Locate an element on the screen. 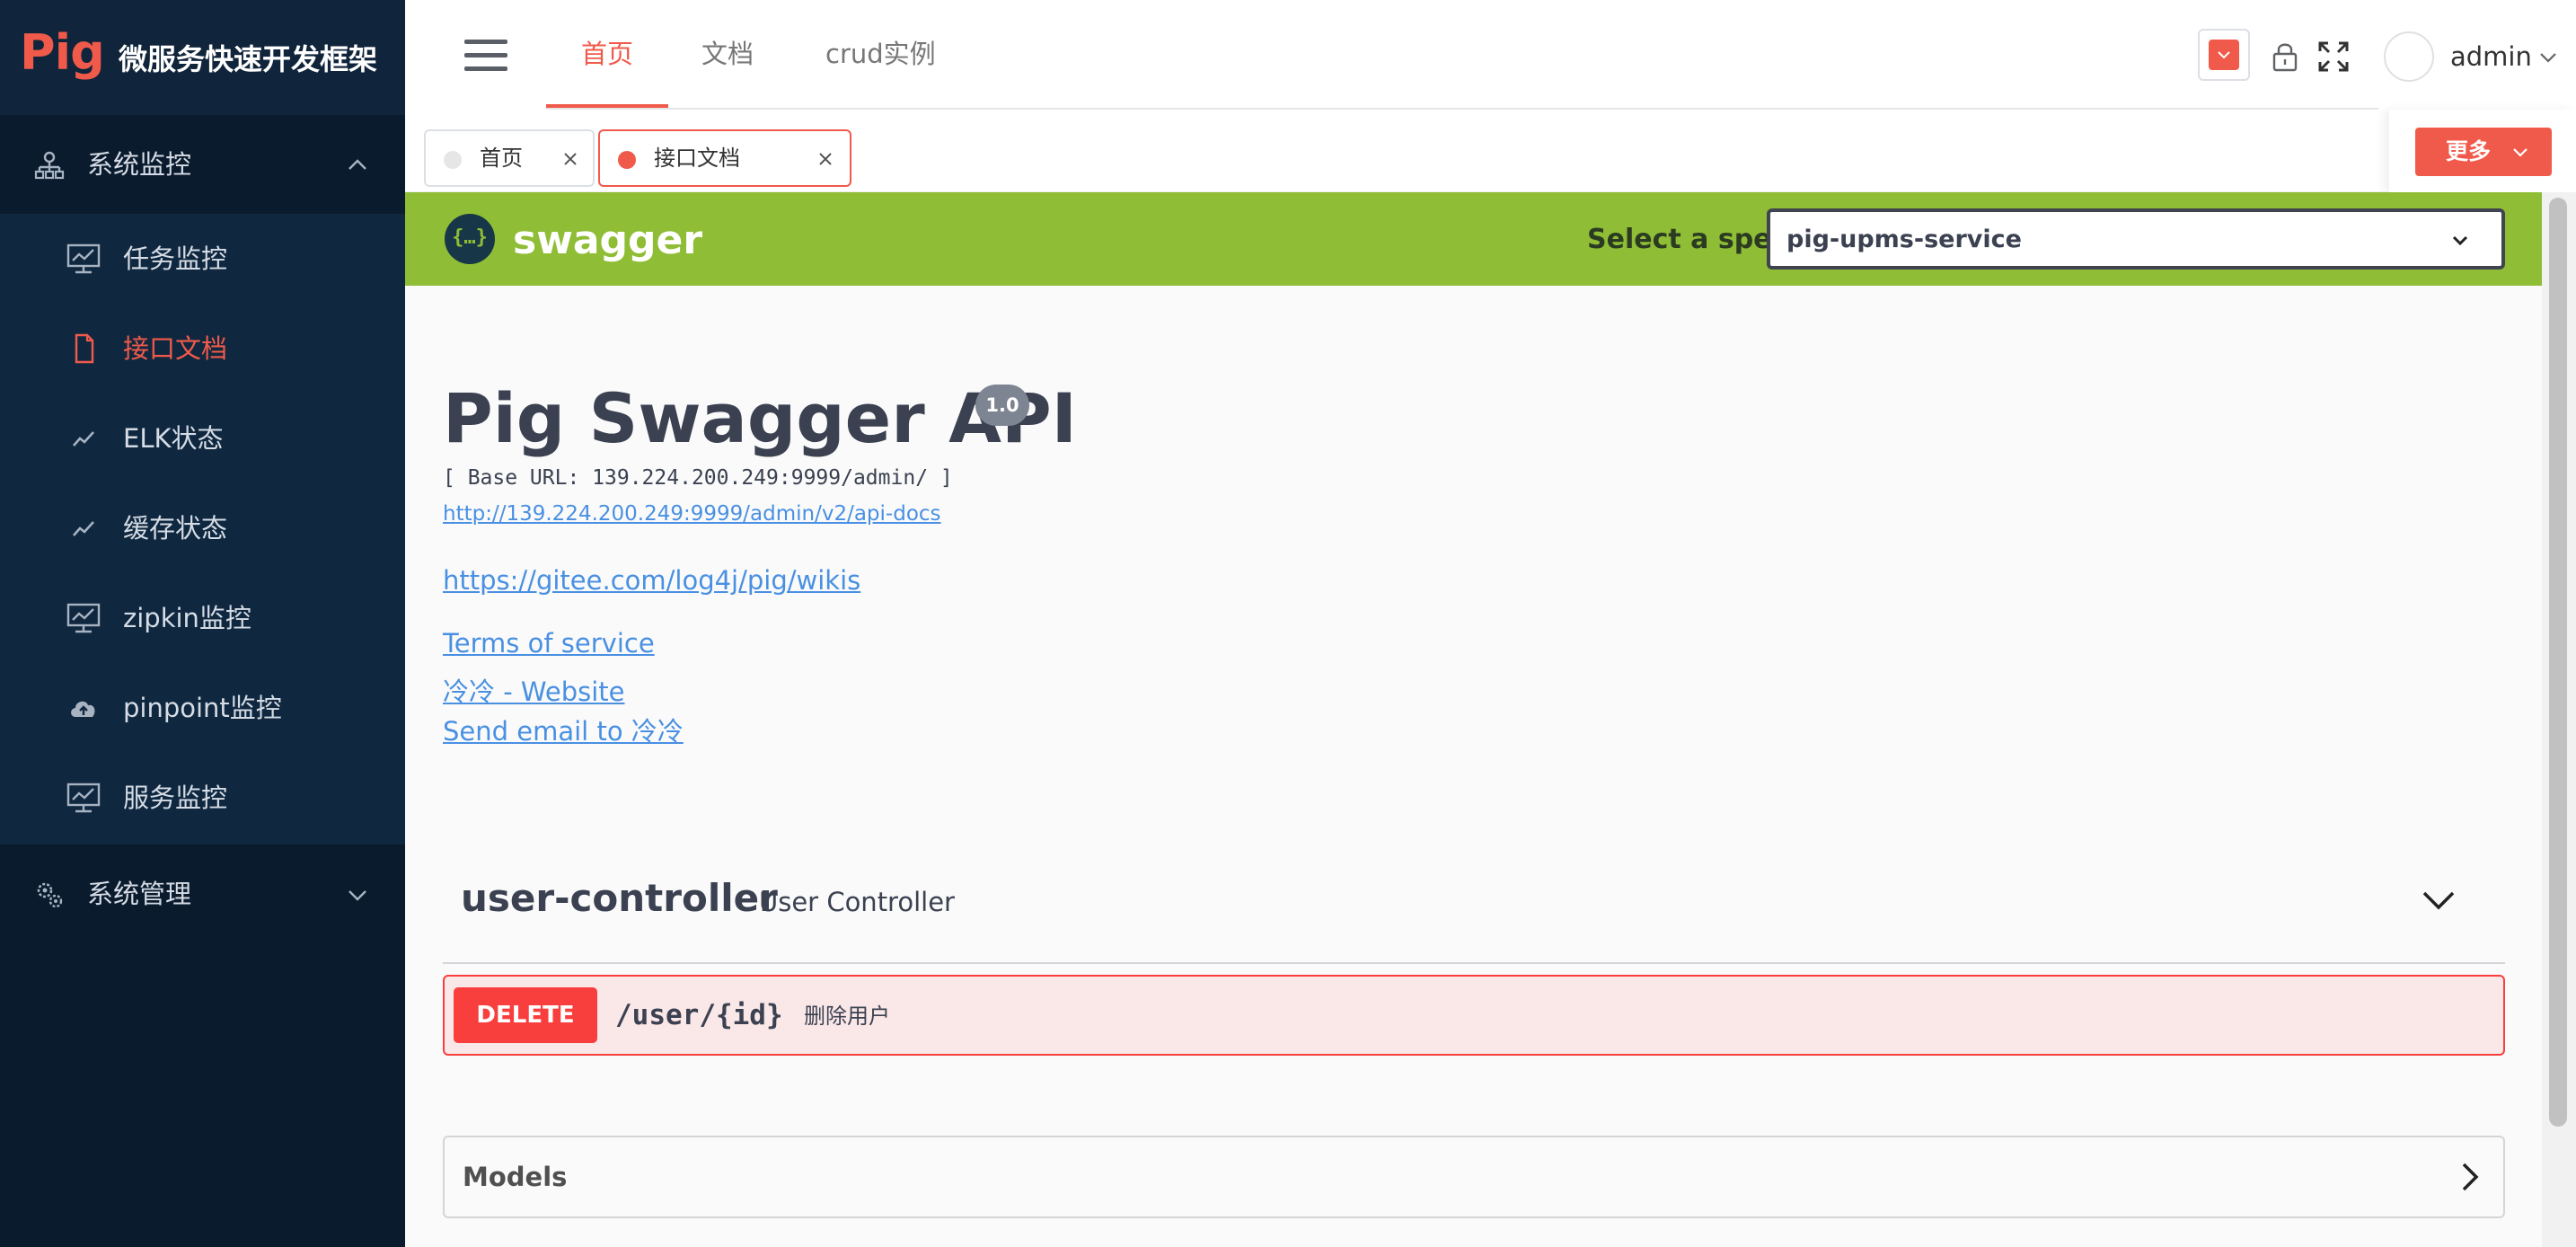 Image resolution: width=2576 pixels, height=1247 pixels. sidebar-item-cache-status: 缓存状态 is located at coordinates (202, 528).